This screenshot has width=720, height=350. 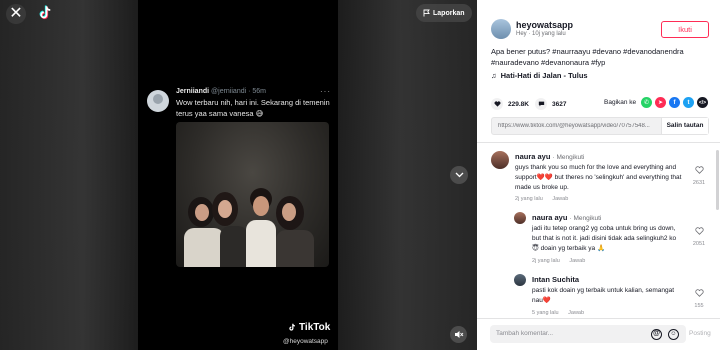 I want to click on tweet-avatar, so click(x=158, y=101).